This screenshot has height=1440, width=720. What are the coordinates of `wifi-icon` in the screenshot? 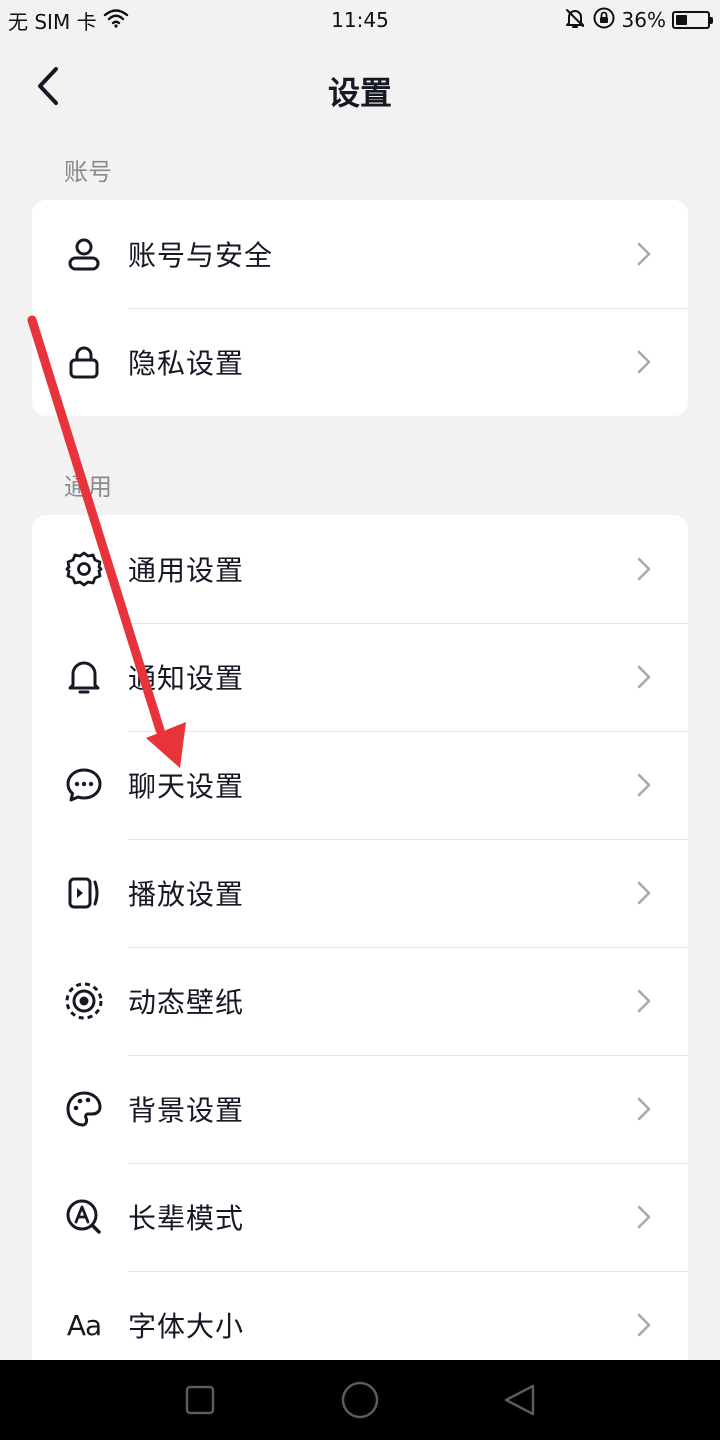 It's located at (116, 20).